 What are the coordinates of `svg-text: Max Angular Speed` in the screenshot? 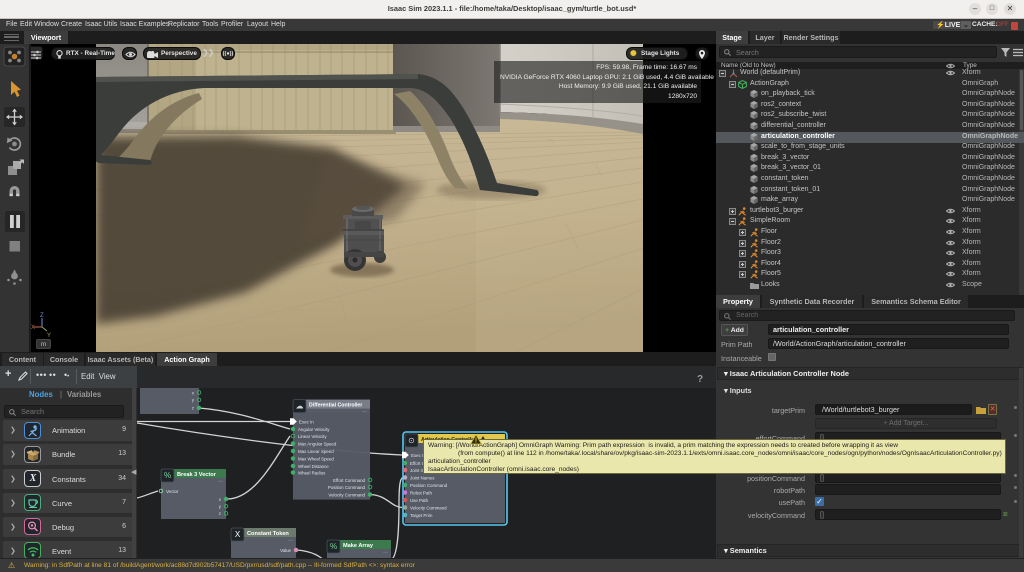 It's located at (317, 443).